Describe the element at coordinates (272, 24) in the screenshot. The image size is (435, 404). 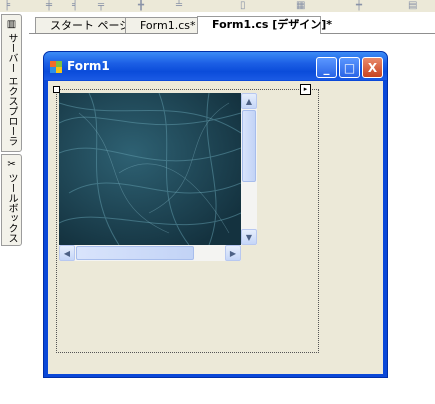
I see `tab-form1-design-label: Form1.cs [デザイン]*` at that location.